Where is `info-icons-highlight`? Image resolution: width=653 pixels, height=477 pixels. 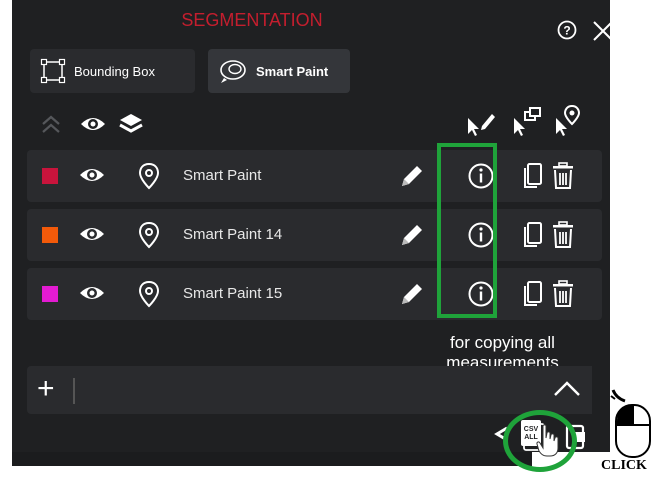
info-icons-highlight is located at coordinates (467, 230).